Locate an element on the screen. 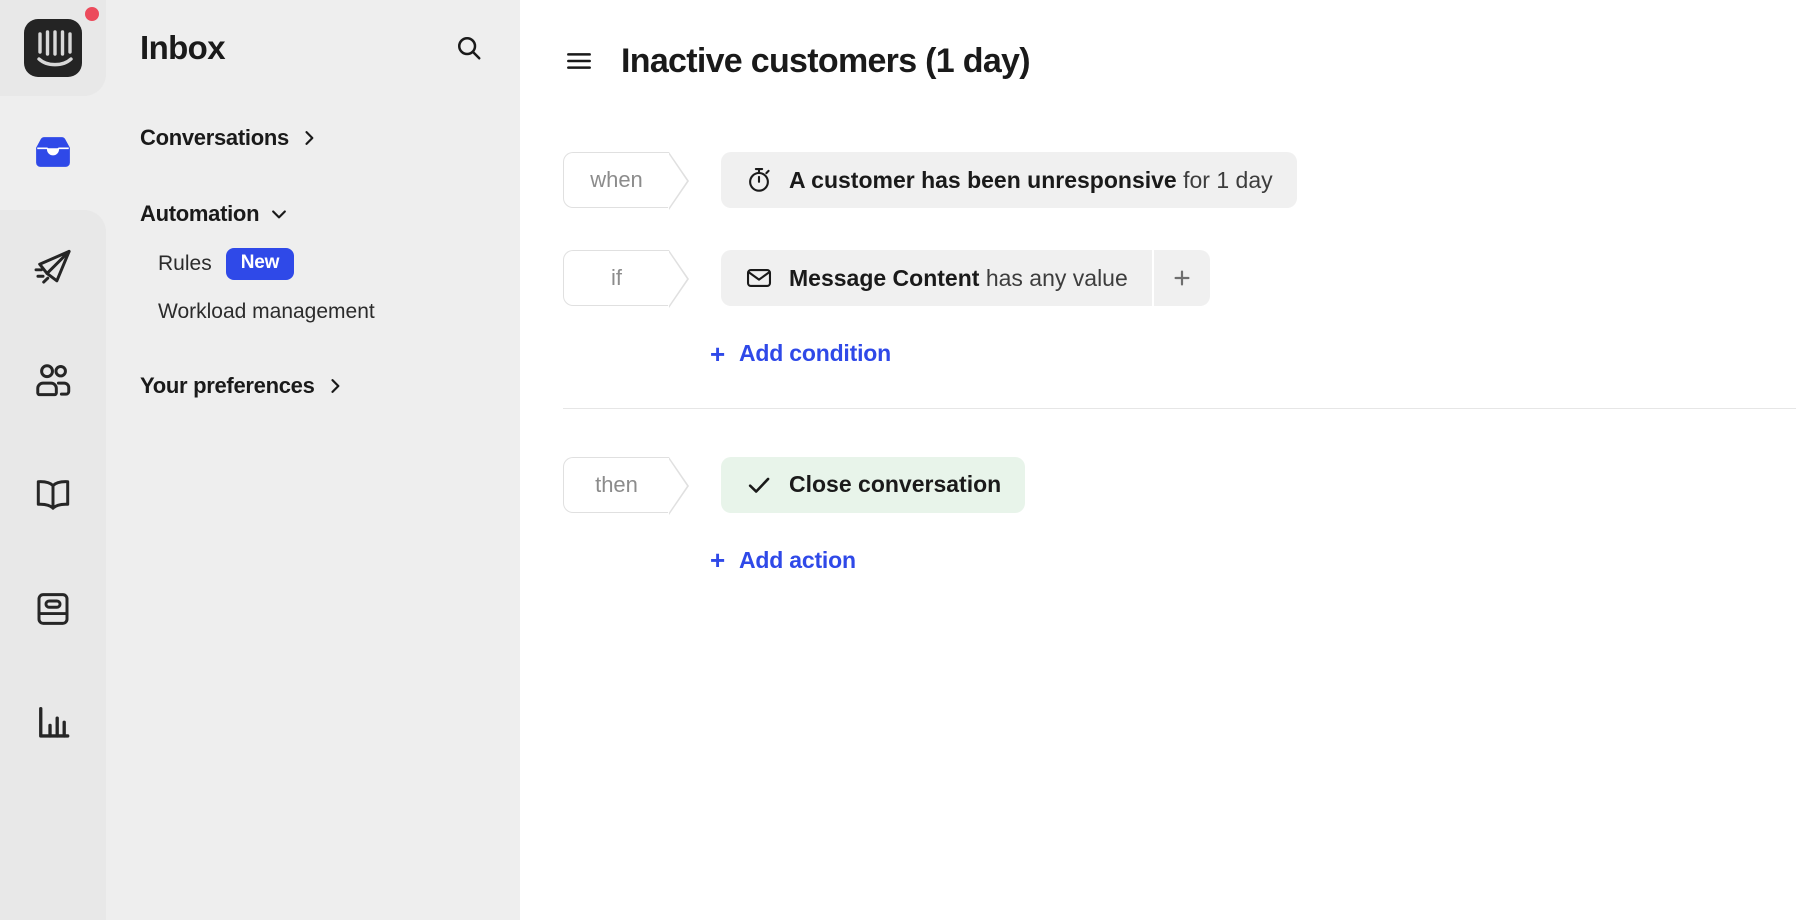  add-condition-value-button is located at coordinates (1181, 278).